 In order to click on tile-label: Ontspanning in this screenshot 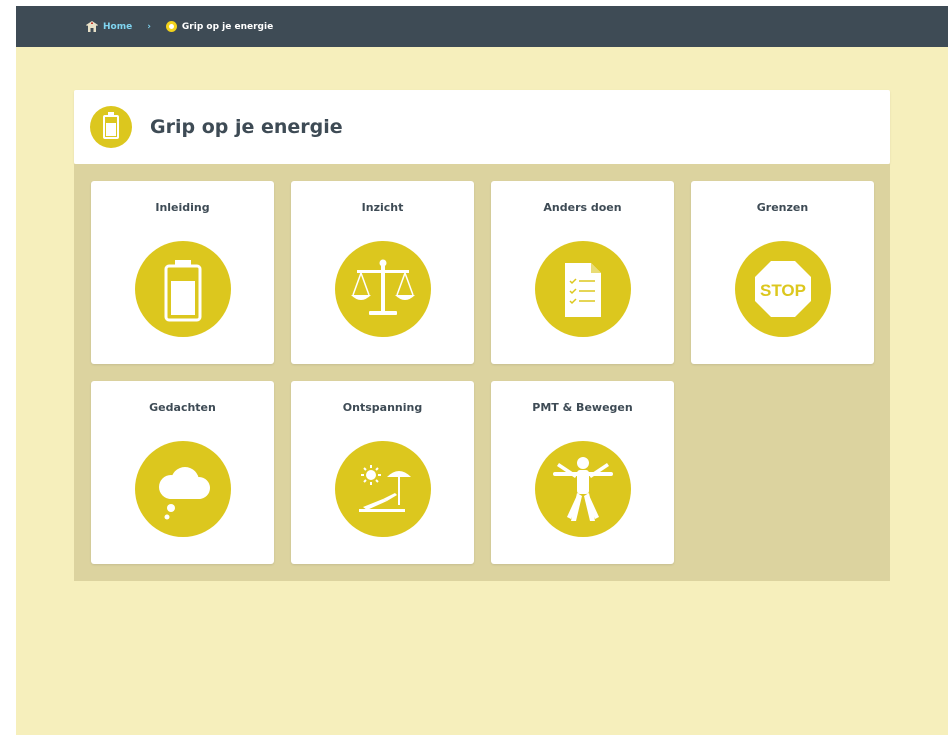, I will do `click(382, 407)`.